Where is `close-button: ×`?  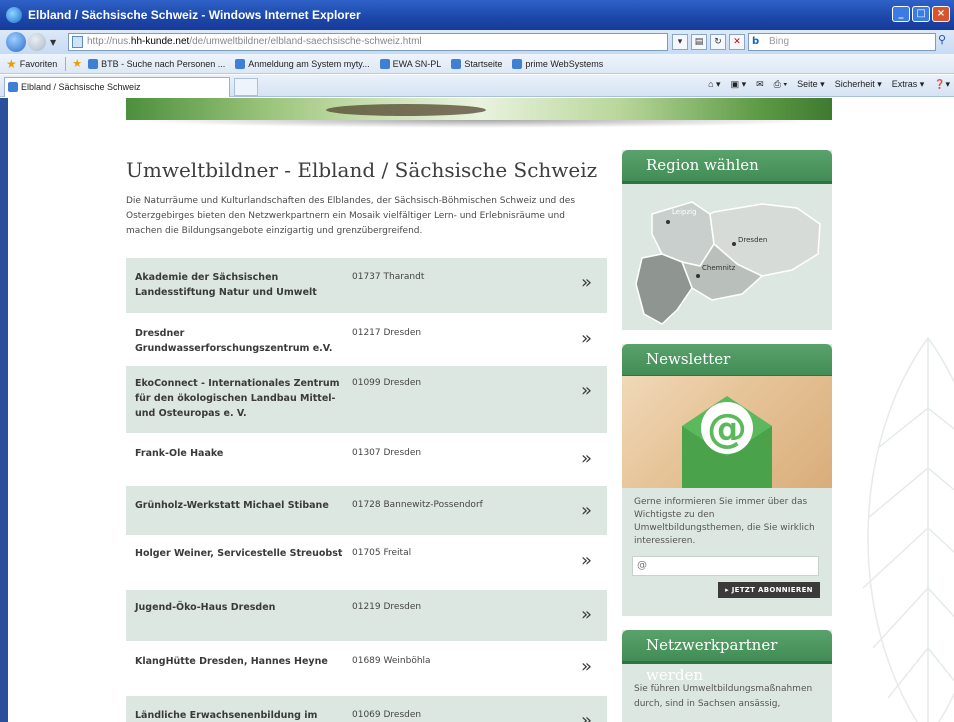 close-button: × is located at coordinates (941, 14).